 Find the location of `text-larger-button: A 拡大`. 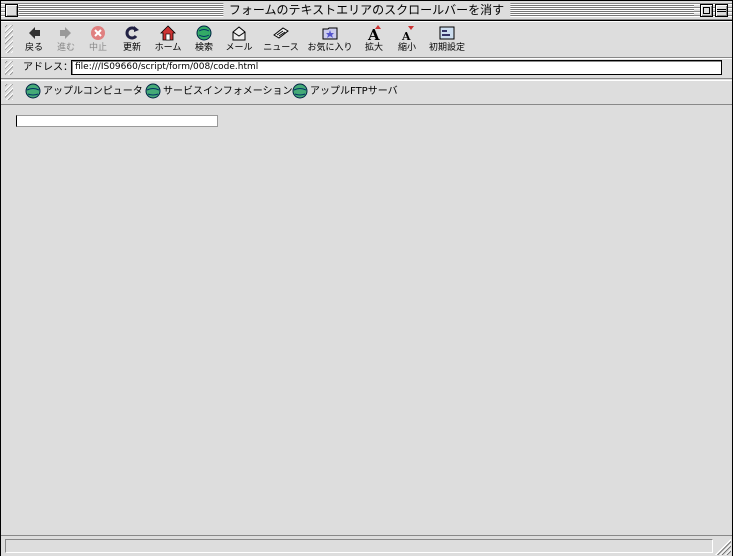

text-larger-button: A 拡大 is located at coordinates (374, 39).